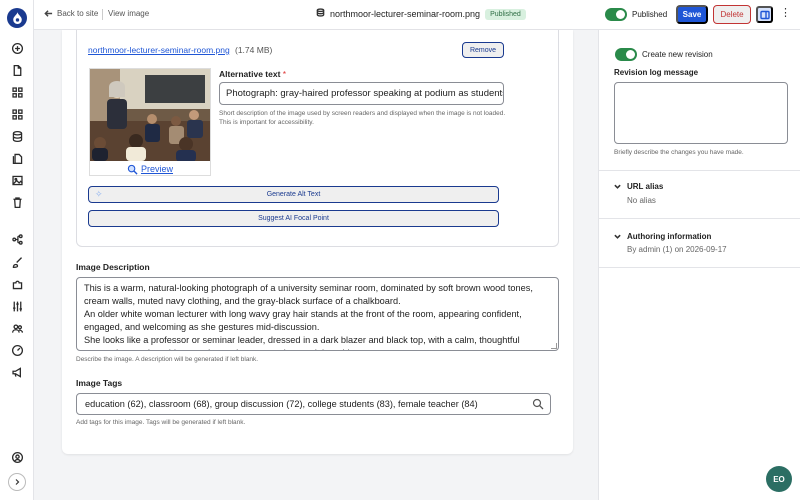  I want to click on thumbnail-photo, so click(150, 115).